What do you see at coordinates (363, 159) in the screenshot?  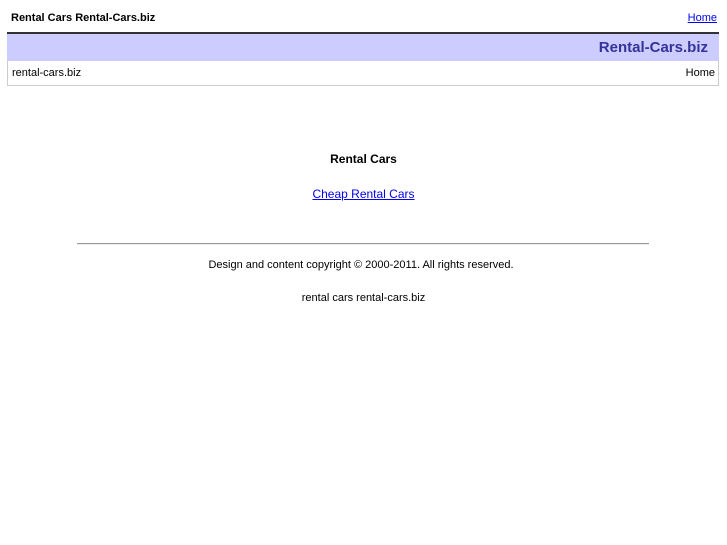 I see `main-heading: Rental Cars` at bounding box center [363, 159].